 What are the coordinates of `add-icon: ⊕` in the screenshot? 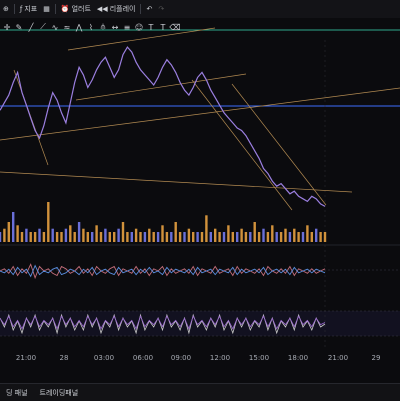 It's located at (6, 9).